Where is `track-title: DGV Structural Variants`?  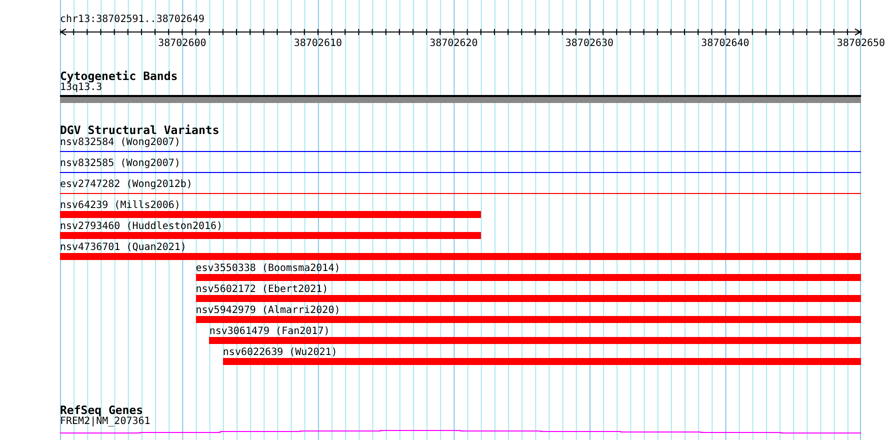 track-title: DGV Structural Variants is located at coordinates (140, 130).